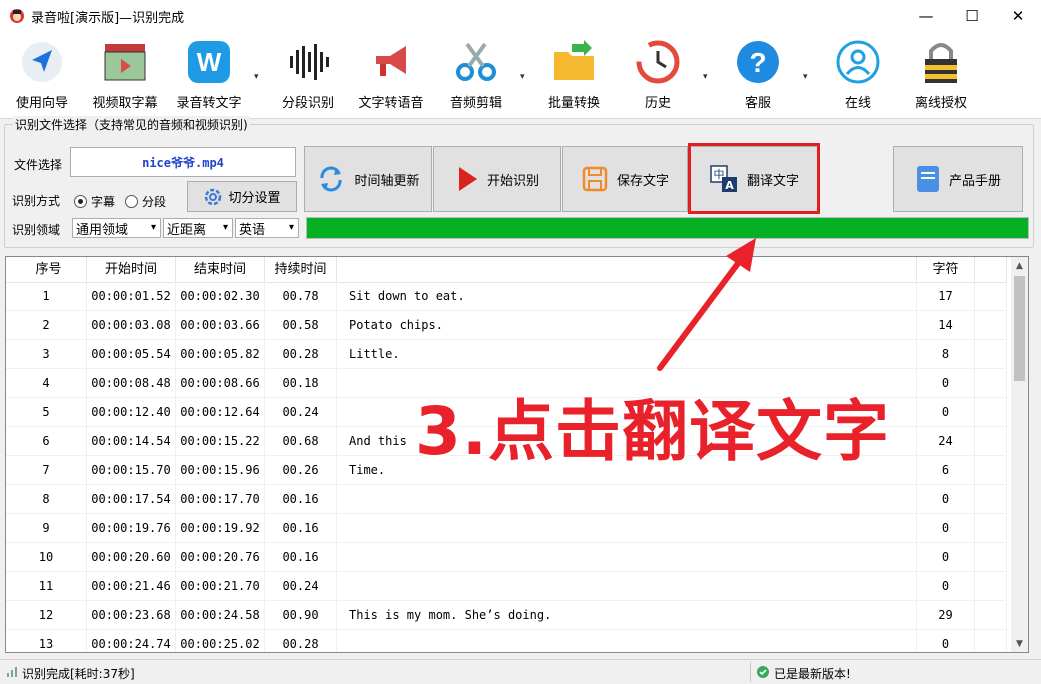  I want to click on mode-radio-segment: 分段, so click(145, 201).